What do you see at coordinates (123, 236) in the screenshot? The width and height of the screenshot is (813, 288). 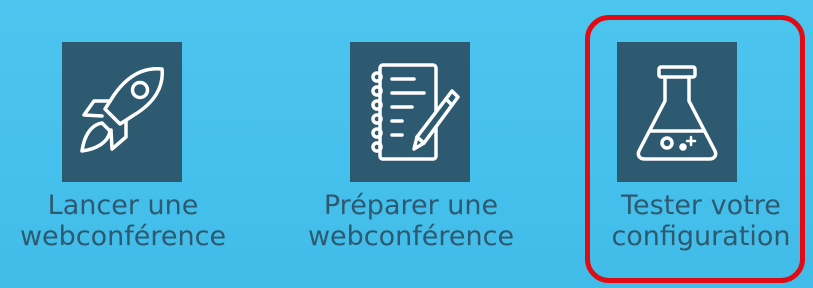 I see `launch-label-line2: webconférence` at bounding box center [123, 236].